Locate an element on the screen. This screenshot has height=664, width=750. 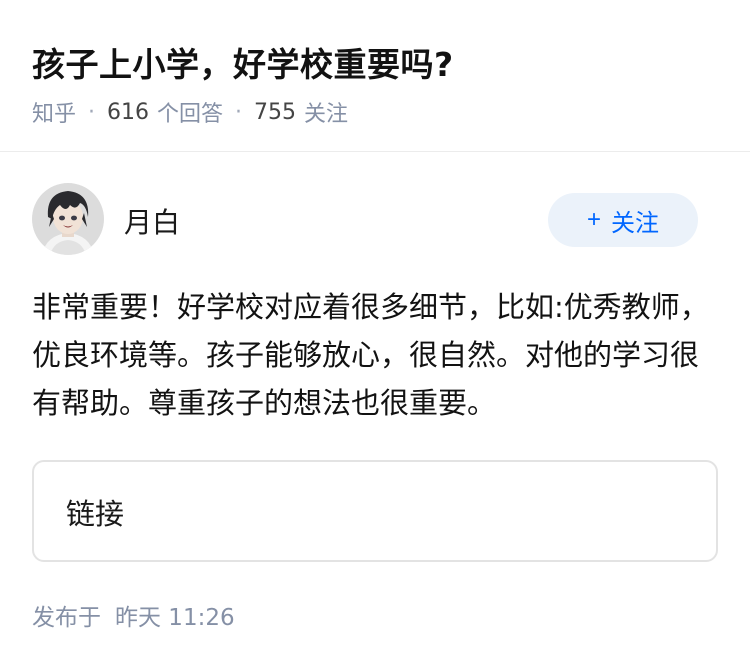
follow-count-label: 关注 is located at coordinates (326, 114).